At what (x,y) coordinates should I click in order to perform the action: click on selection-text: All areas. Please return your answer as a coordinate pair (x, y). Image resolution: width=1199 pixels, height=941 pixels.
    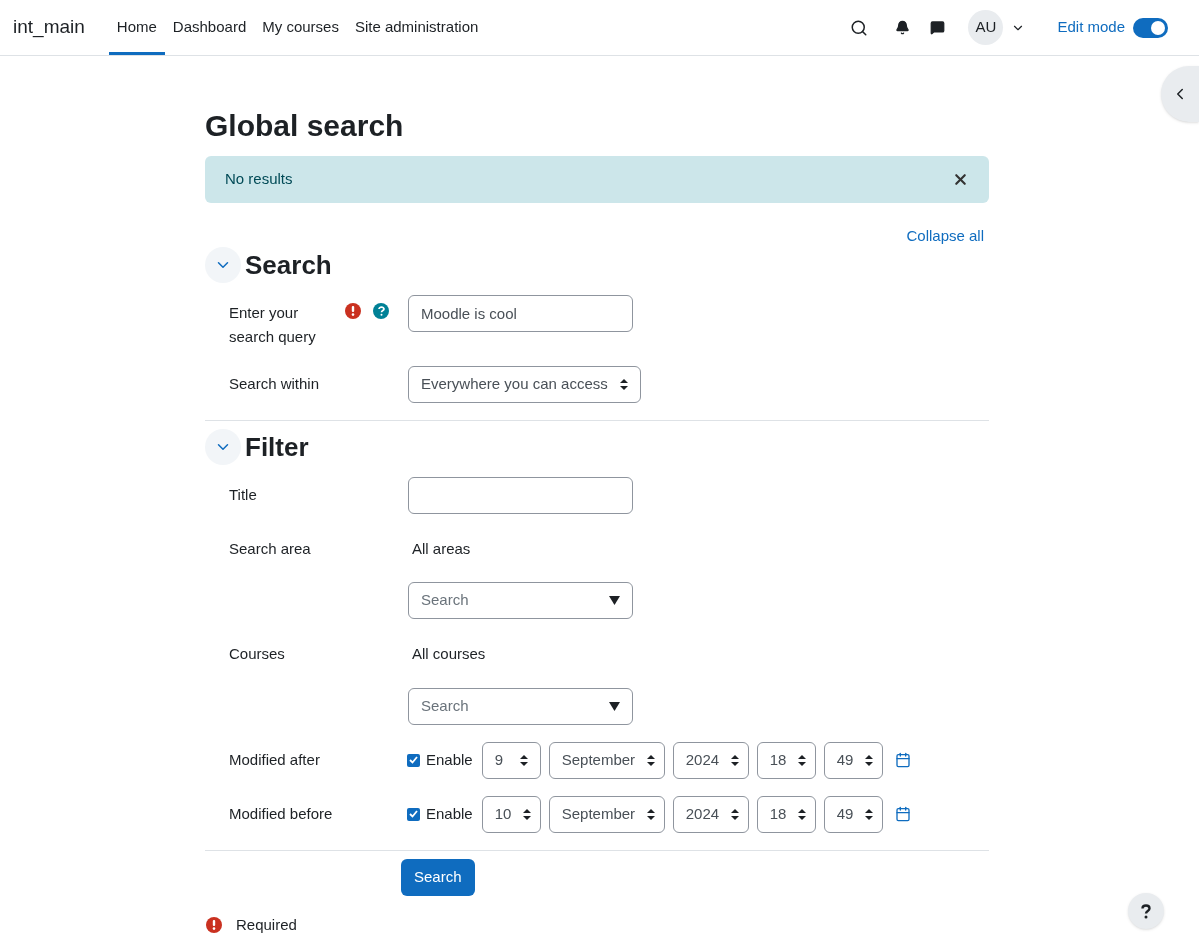
    Looking at the image, I should click on (441, 548).